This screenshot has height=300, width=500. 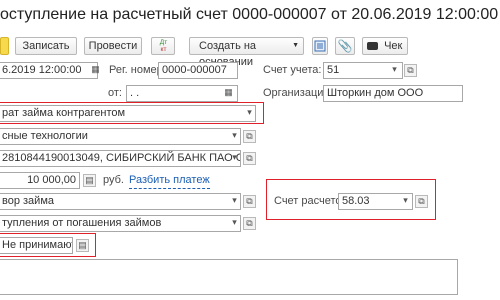 What do you see at coordinates (198, 70) in the screenshot?
I see `reg-number-field: 0000-000007` at bounding box center [198, 70].